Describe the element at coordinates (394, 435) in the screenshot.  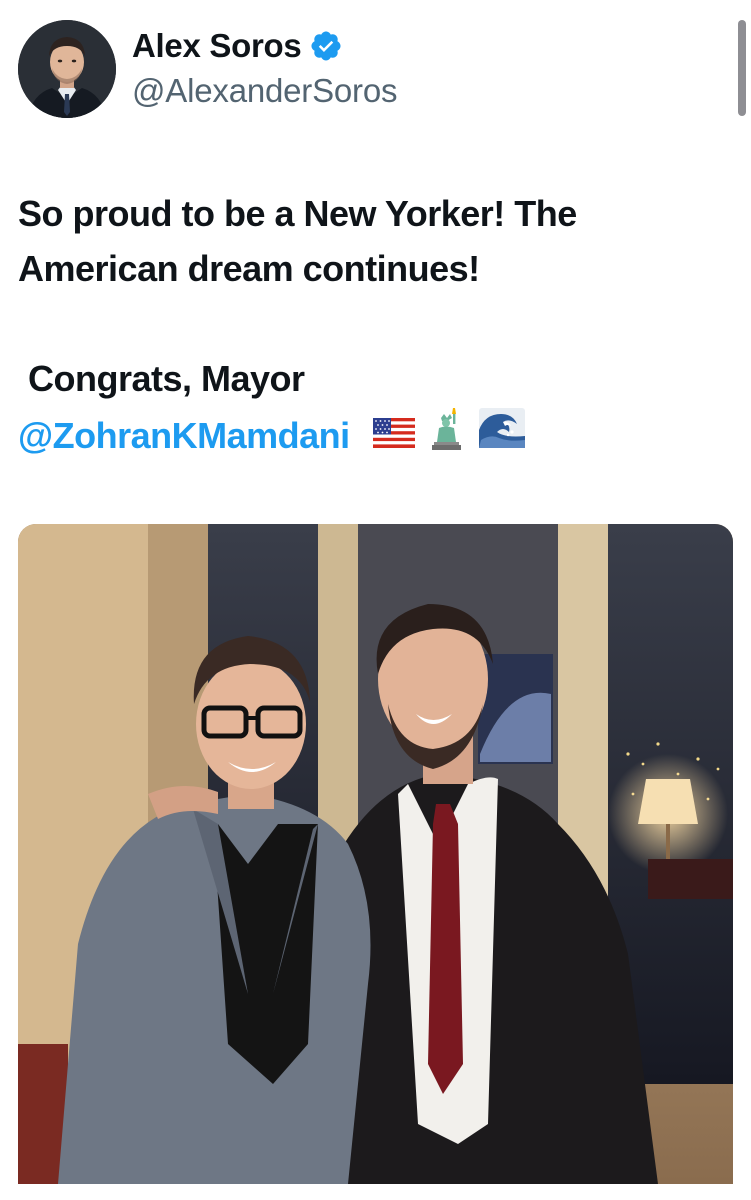
I see `us-flag-icon` at that location.